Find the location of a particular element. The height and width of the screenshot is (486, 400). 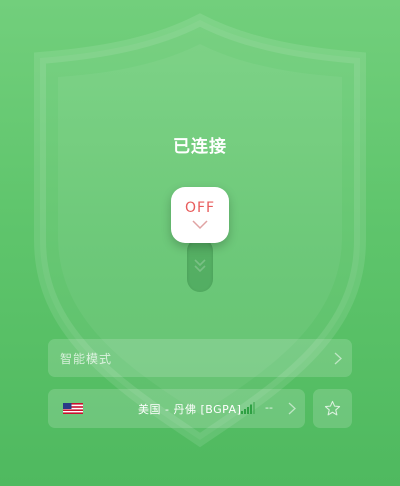

connect-toggle-track is located at coordinates (200, 265).